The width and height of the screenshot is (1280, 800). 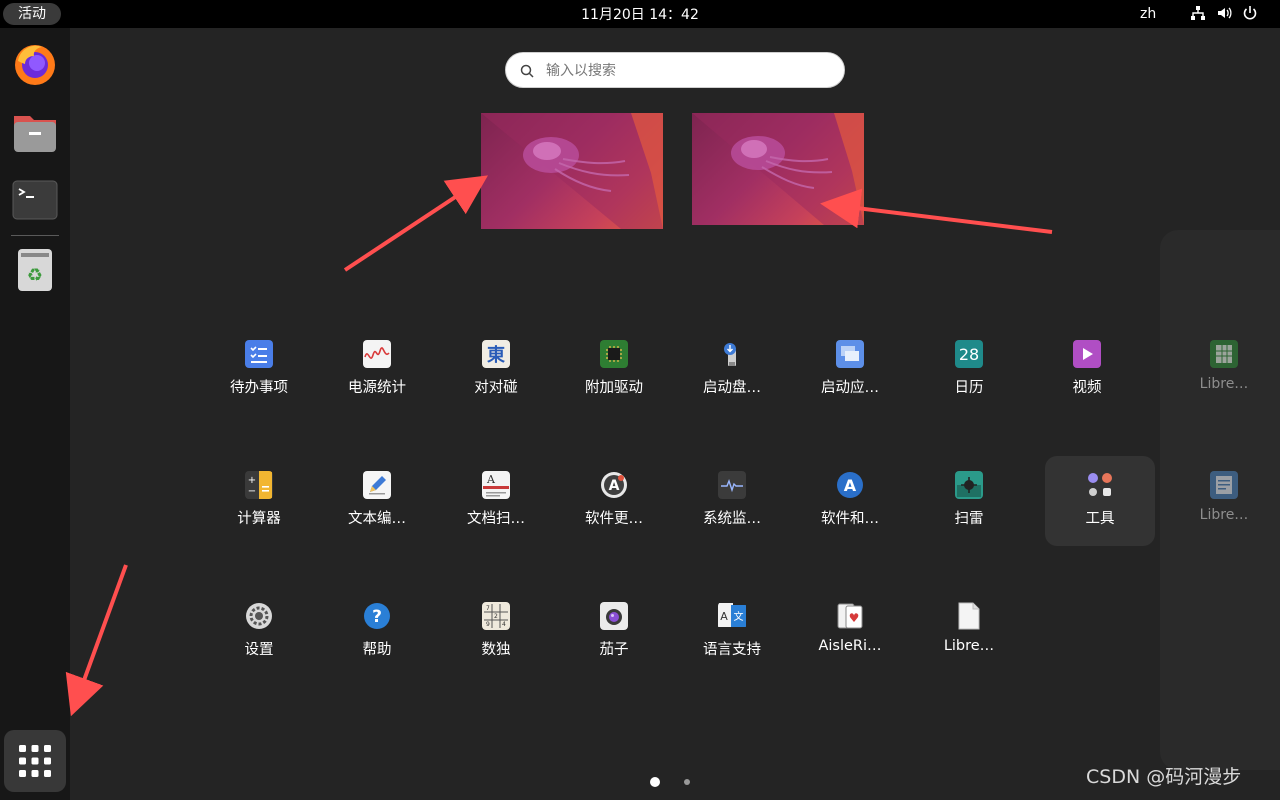 What do you see at coordinates (259, 633) in the screenshot?
I see `app-settings: 设置` at bounding box center [259, 633].